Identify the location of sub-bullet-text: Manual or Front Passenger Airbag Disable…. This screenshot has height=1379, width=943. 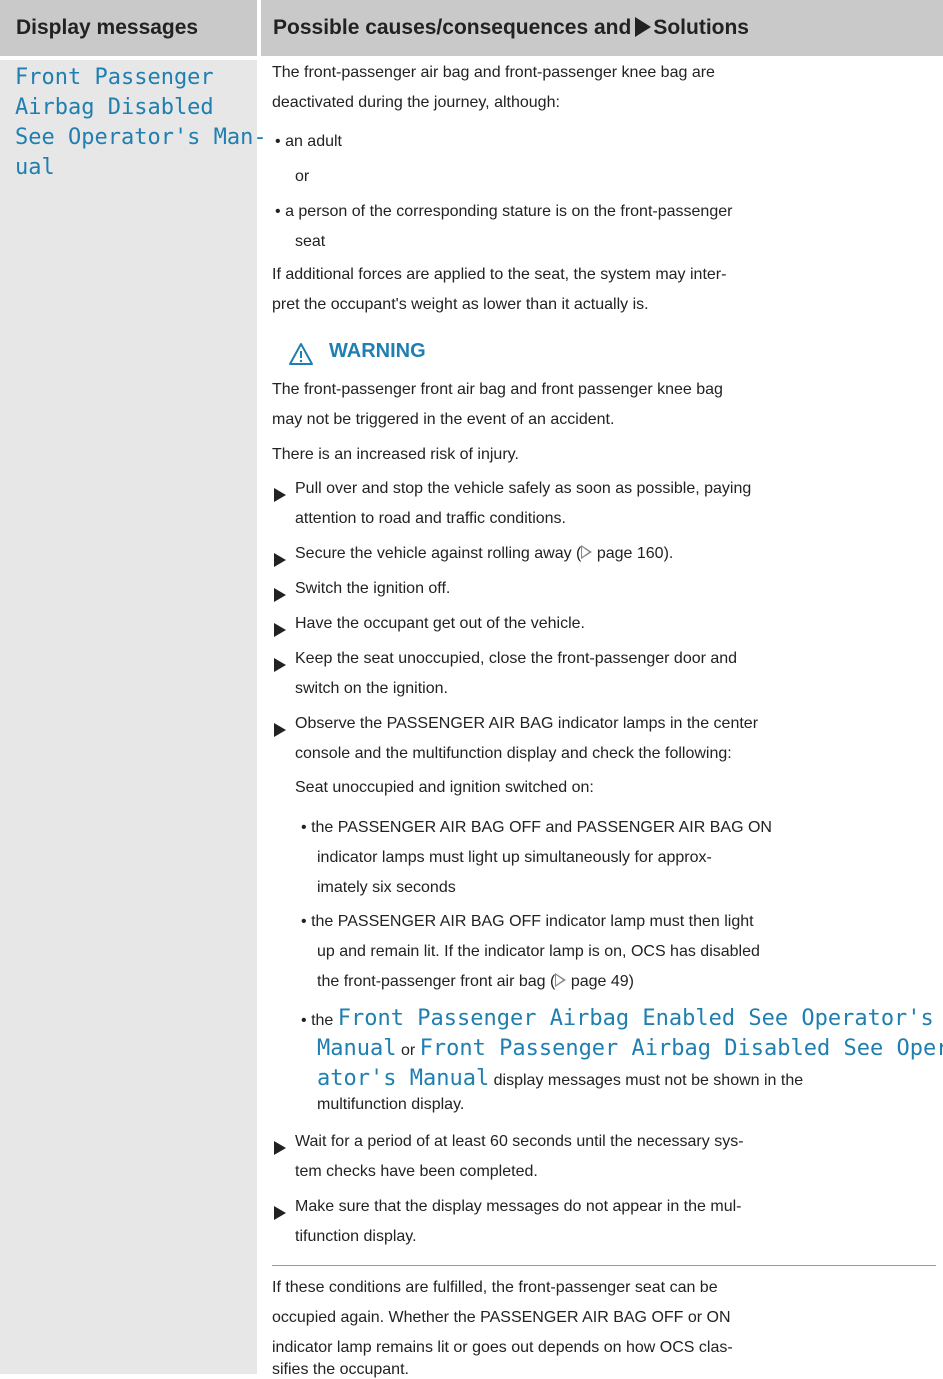
(630, 1048).